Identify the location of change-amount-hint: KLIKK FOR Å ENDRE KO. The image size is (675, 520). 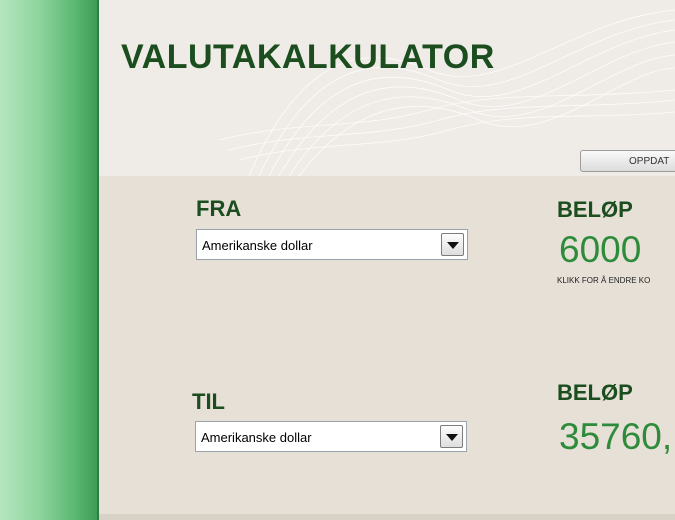
(604, 280).